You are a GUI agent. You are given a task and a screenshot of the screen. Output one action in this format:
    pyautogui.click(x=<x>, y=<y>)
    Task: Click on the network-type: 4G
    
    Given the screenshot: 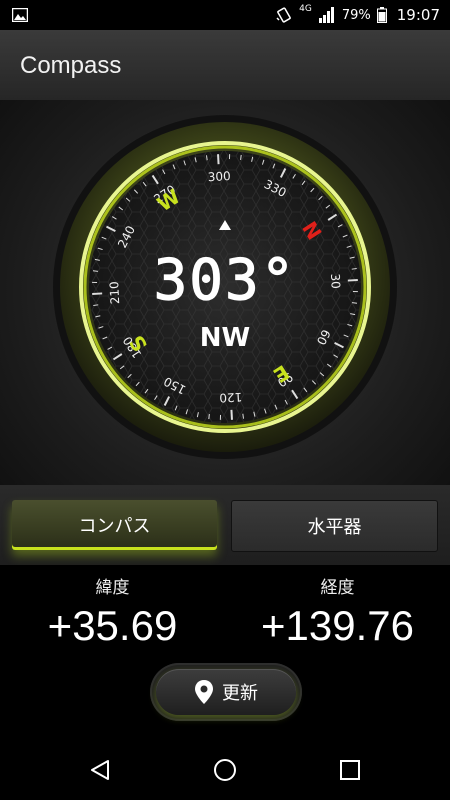 What is the action you would take?
    pyautogui.click(x=305, y=9)
    